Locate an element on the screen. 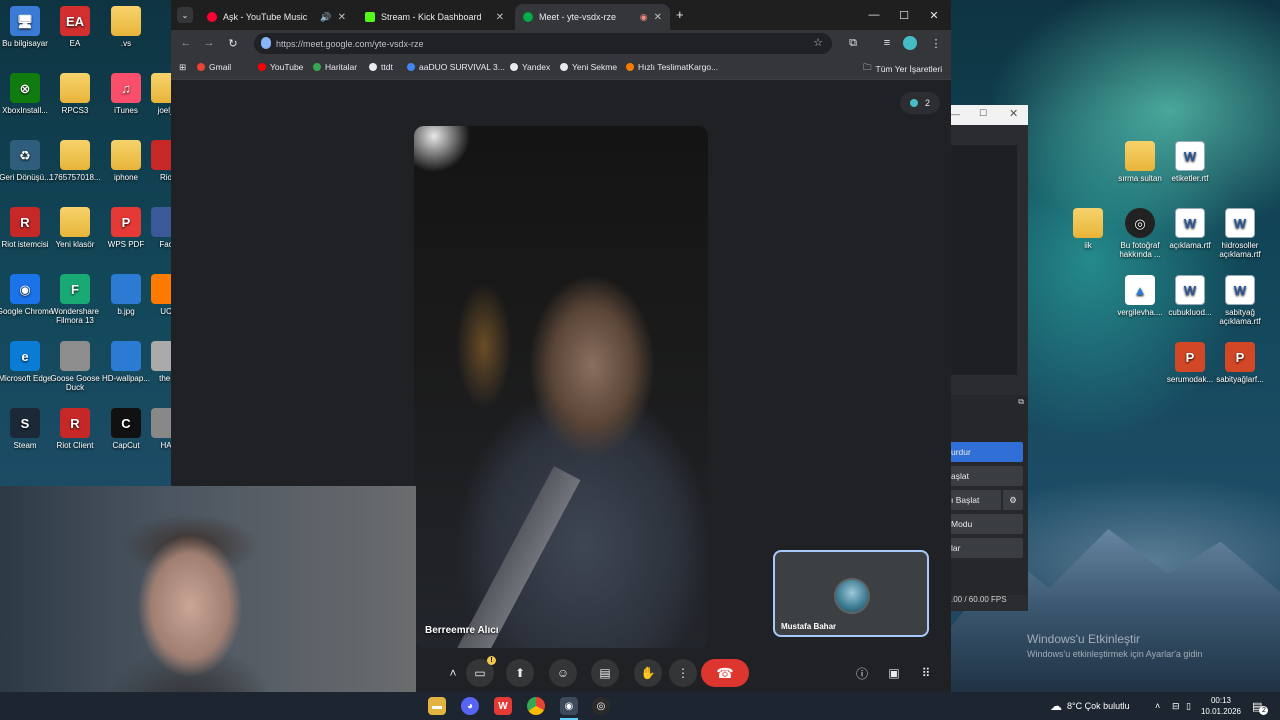 The width and height of the screenshot is (1280, 720). obs-icon: ◎ is located at coordinates (601, 706).